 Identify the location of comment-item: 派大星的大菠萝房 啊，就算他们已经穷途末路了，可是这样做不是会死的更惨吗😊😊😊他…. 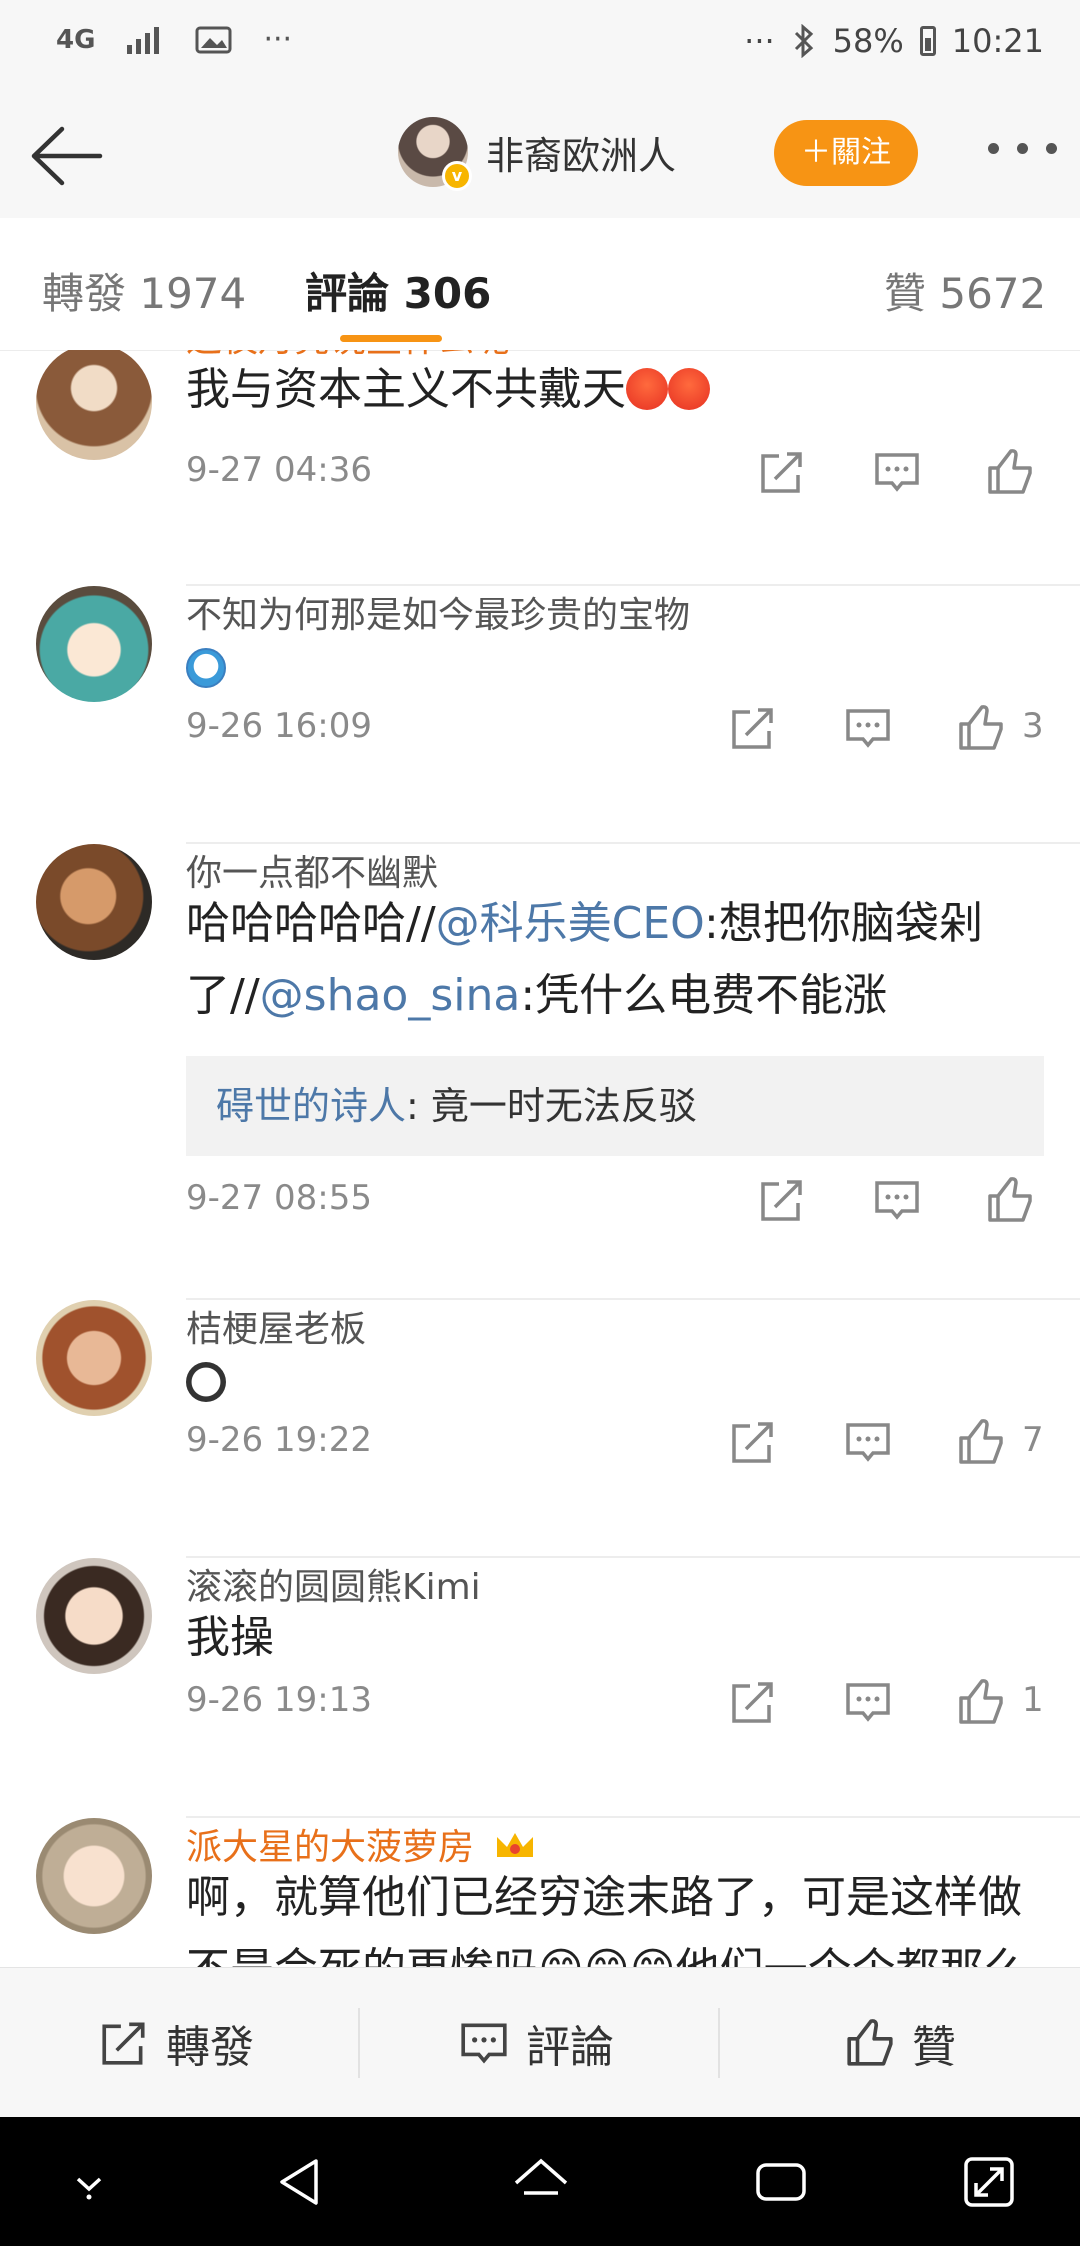
(540, 1892).